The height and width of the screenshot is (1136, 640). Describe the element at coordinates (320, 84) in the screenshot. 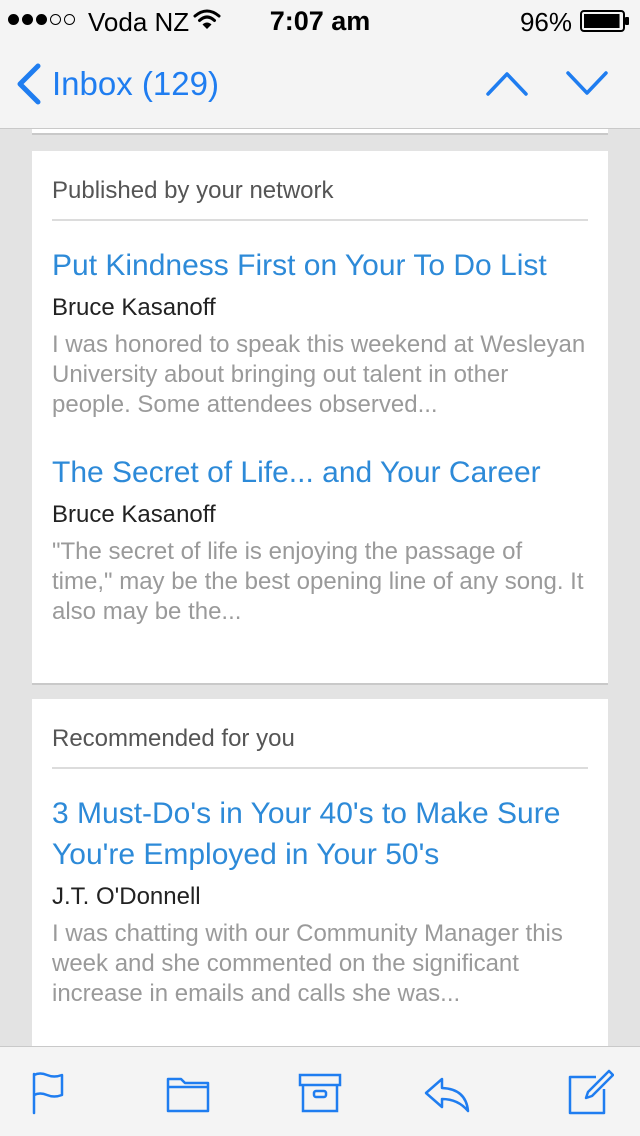

I see `navigation-bar: Inbox (129)` at that location.